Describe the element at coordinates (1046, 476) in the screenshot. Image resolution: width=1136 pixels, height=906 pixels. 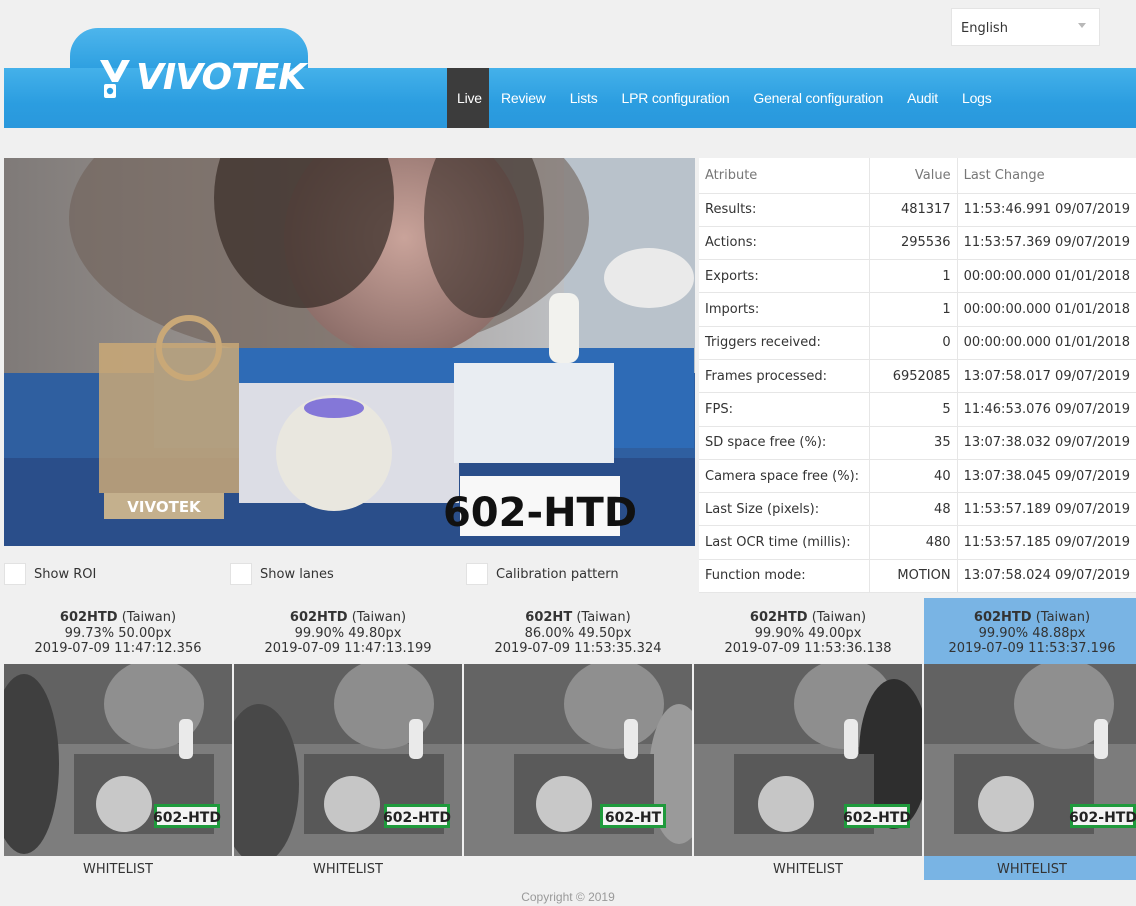
I see `stat-last-change: 13:07:38.045 09/07/2019` at that location.